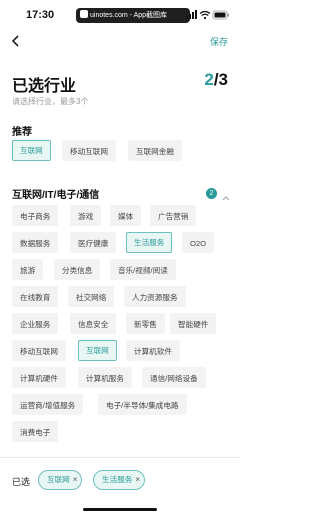 Image resolution: width=320 pixels, height=519 pixels. I want to click on industry-tag: 电子商务, so click(35, 215).